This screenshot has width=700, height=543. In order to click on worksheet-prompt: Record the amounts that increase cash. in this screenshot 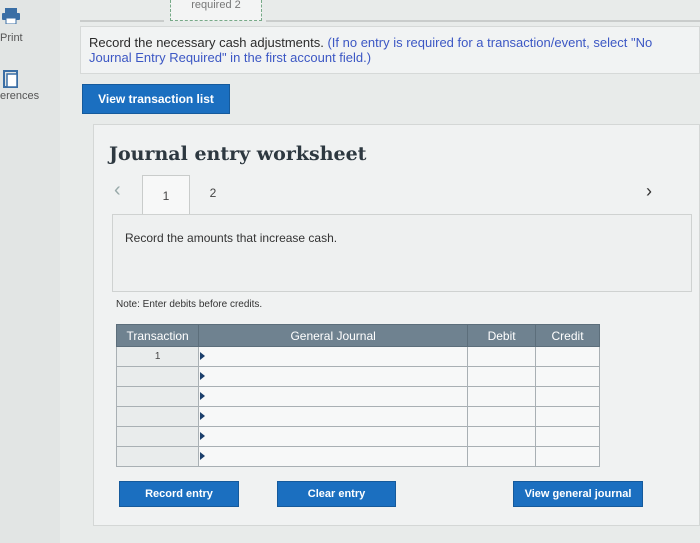, I will do `click(402, 253)`.